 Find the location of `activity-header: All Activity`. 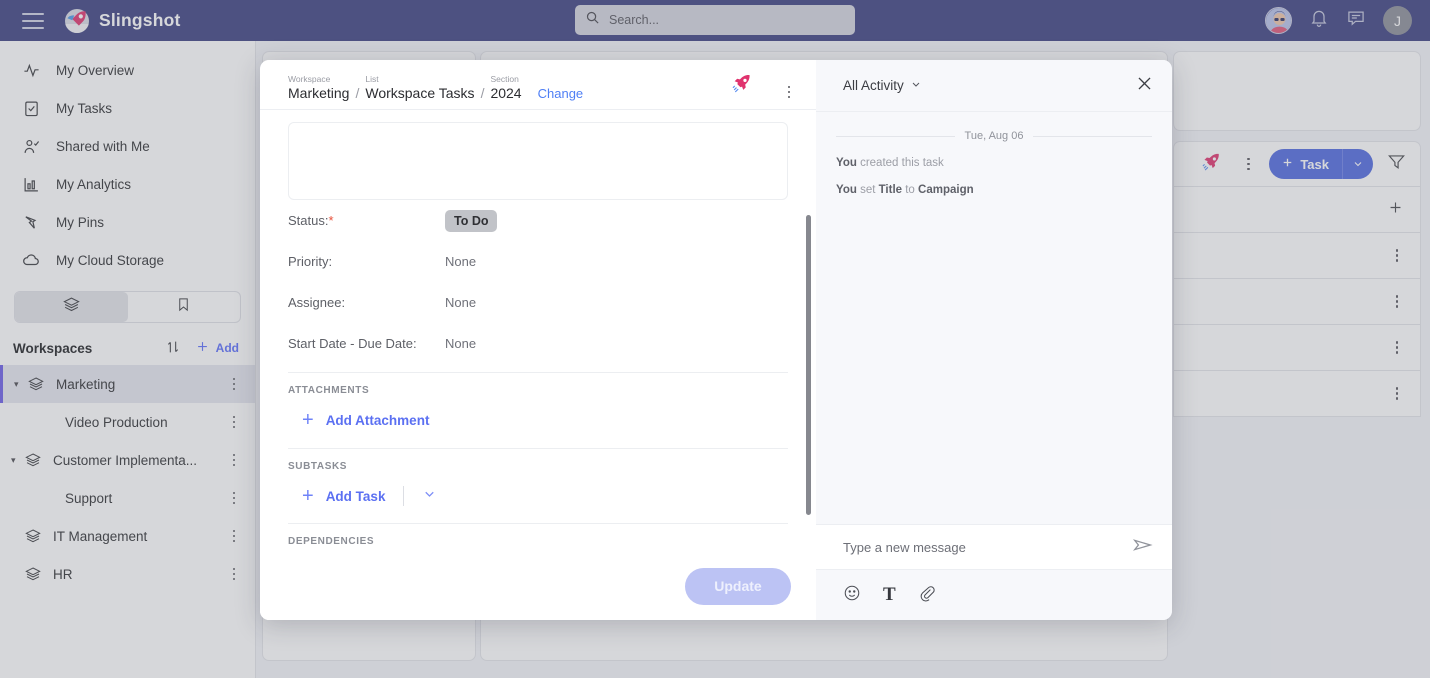

activity-header: All Activity is located at coordinates (994, 86).